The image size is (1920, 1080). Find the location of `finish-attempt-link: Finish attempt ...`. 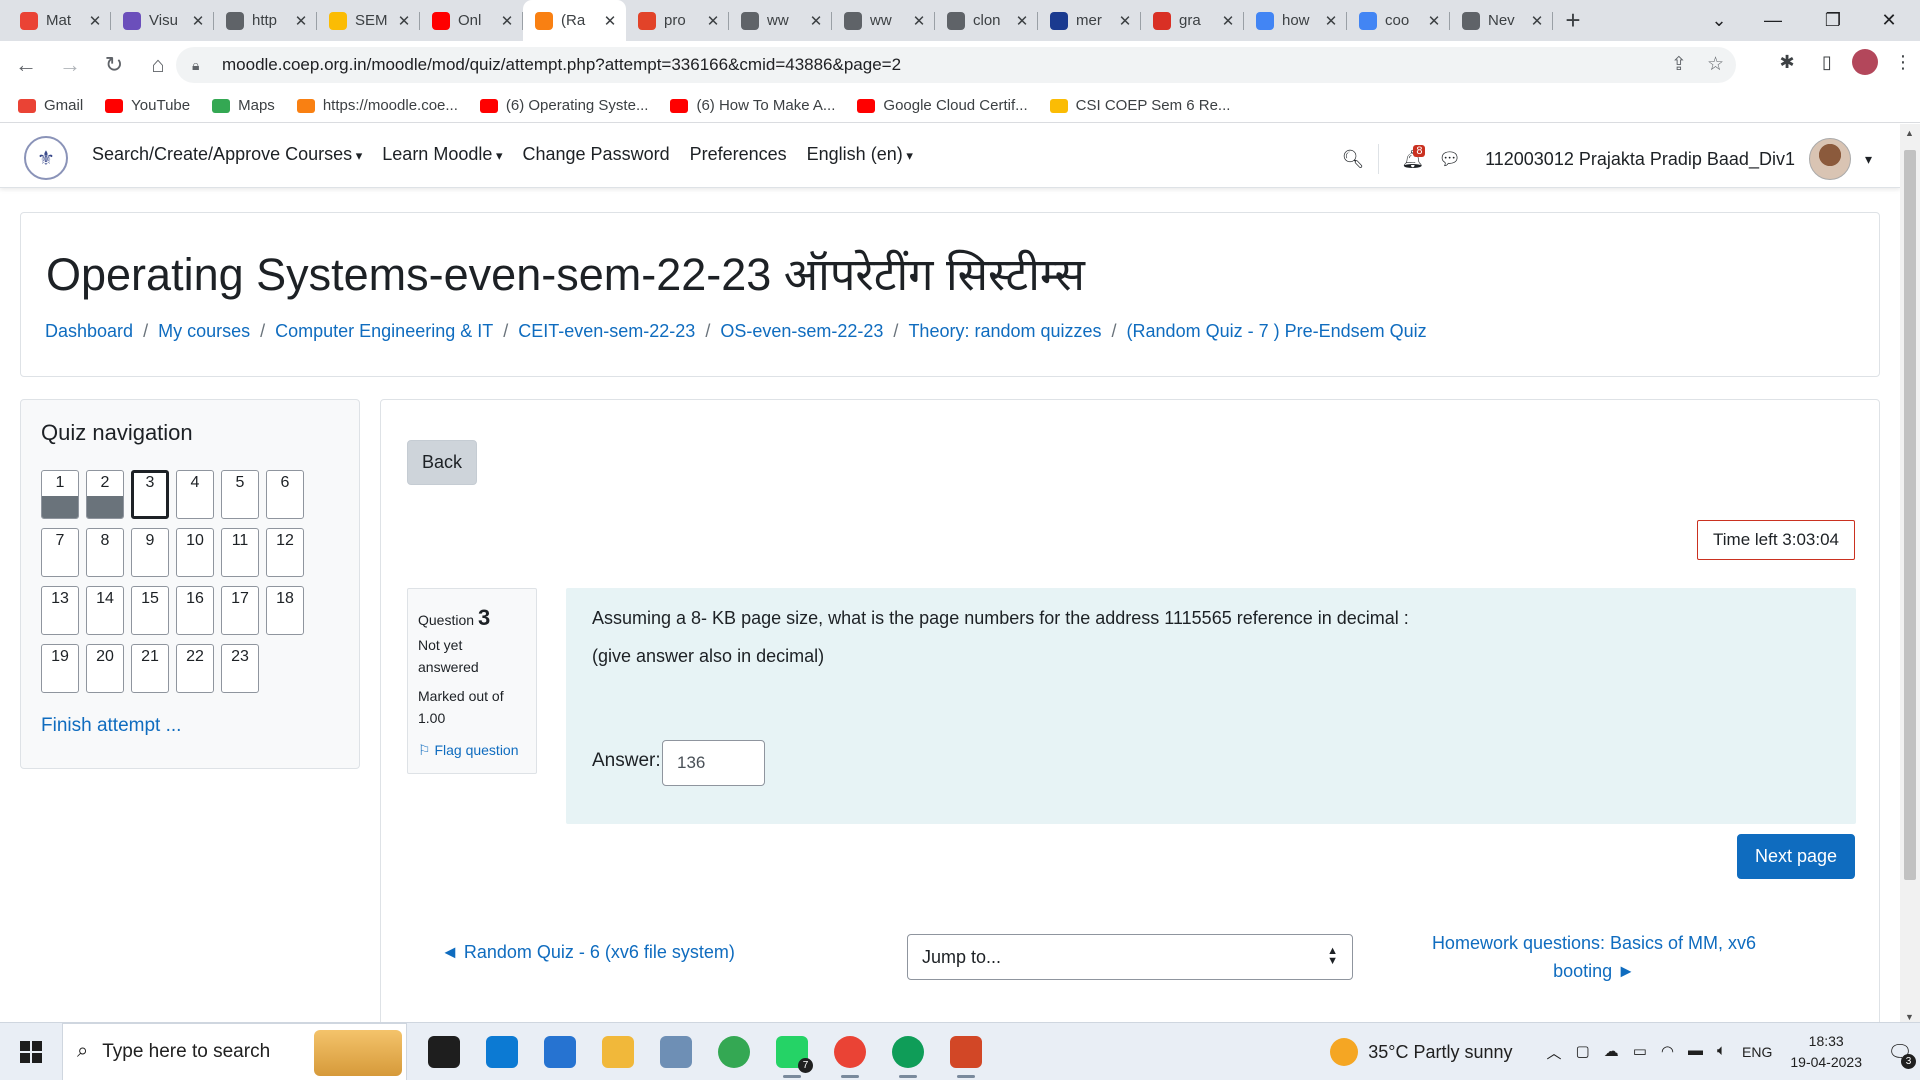

finish-attempt-link: Finish attempt ... is located at coordinates (111, 726).